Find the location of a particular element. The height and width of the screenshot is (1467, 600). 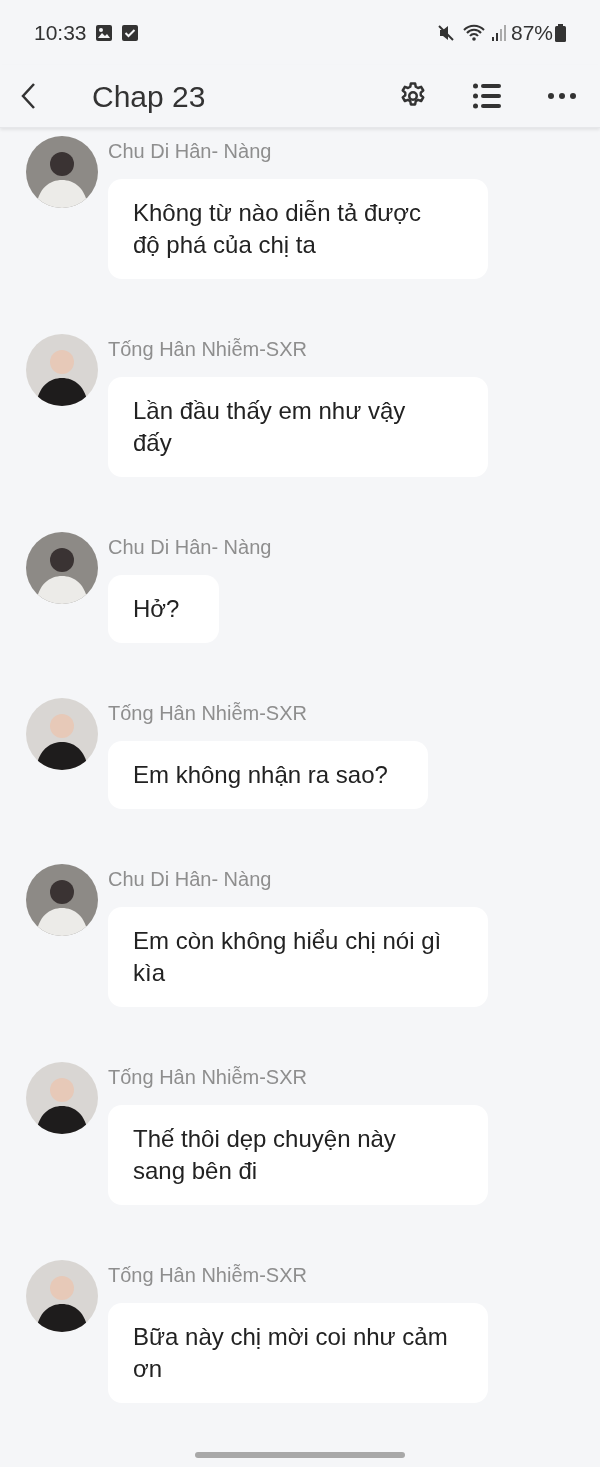

list-button is located at coordinates (487, 96).